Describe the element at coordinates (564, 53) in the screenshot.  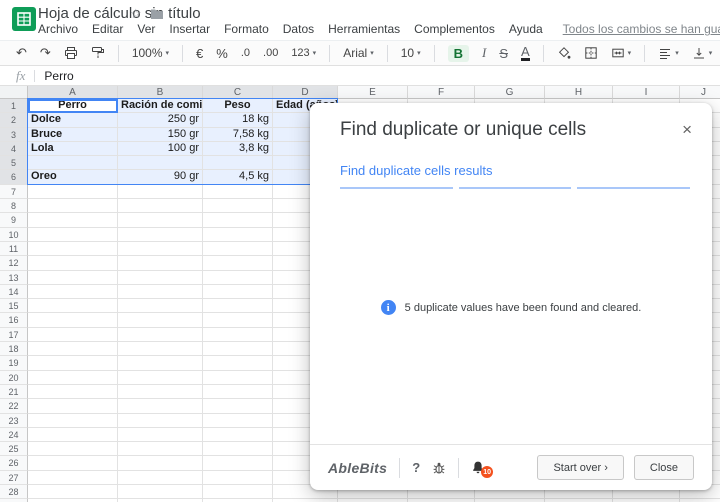
I see `fill-color-icon` at that location.